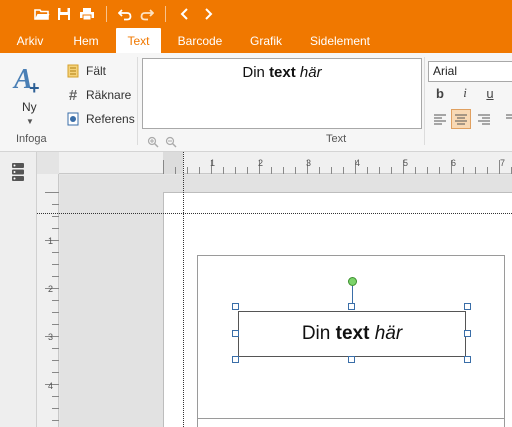 This screenshot has width=512, height=427. I want to click on h-ruler-label: 6, so click(454, 163).